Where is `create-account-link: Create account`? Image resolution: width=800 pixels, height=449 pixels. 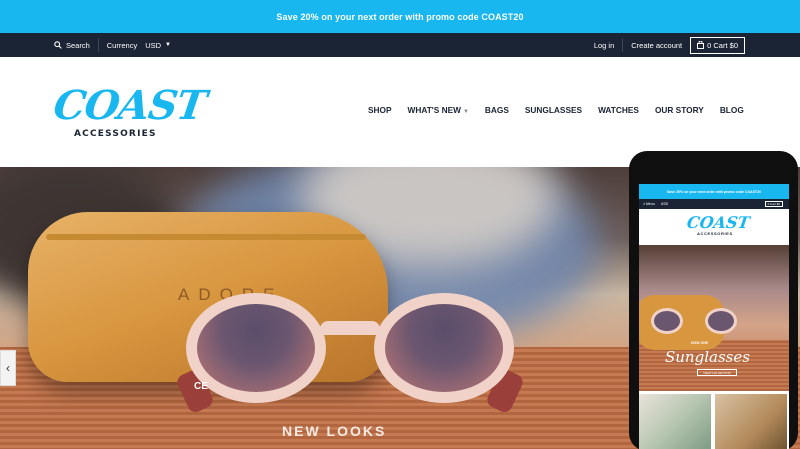 create-account-link: Create account is located at coordinates (656, 45).